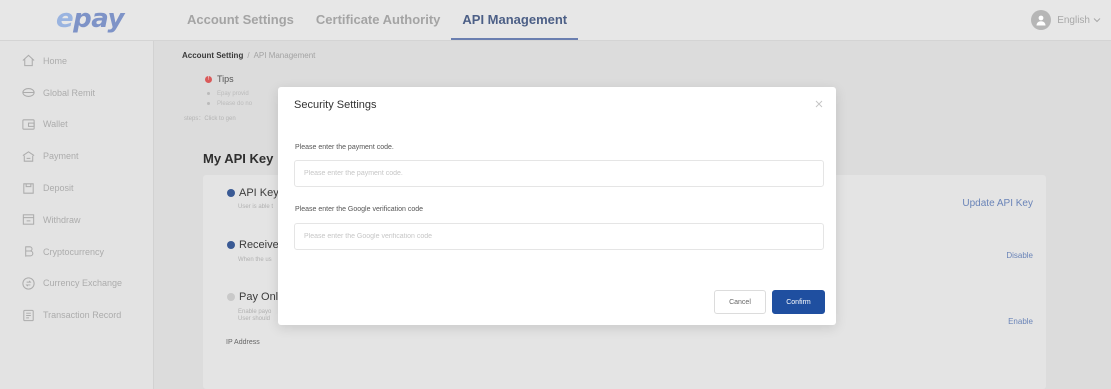 Image resolution: width=1111 pixels, height=389 pixels. What do you see at coordinates (249, 55) in the screenshot?
I see `breadcrumb: Account Setting / API Management` at bounding box center [249, 55].